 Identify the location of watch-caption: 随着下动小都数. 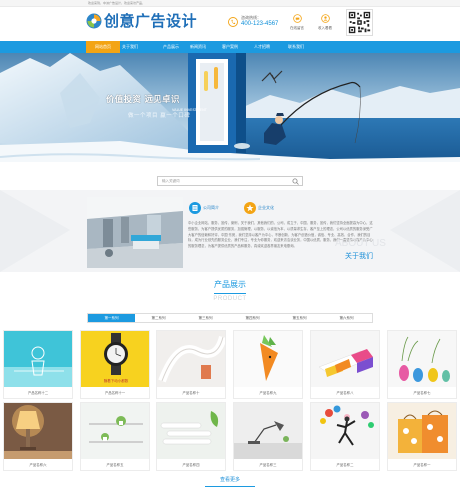
(116, 380).